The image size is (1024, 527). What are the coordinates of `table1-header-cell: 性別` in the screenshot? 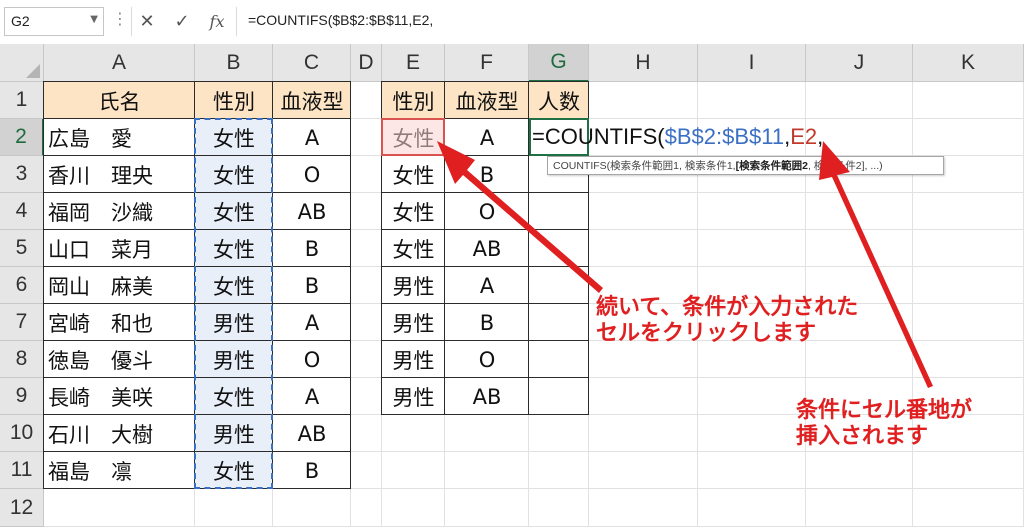 It's located at (234, 100).